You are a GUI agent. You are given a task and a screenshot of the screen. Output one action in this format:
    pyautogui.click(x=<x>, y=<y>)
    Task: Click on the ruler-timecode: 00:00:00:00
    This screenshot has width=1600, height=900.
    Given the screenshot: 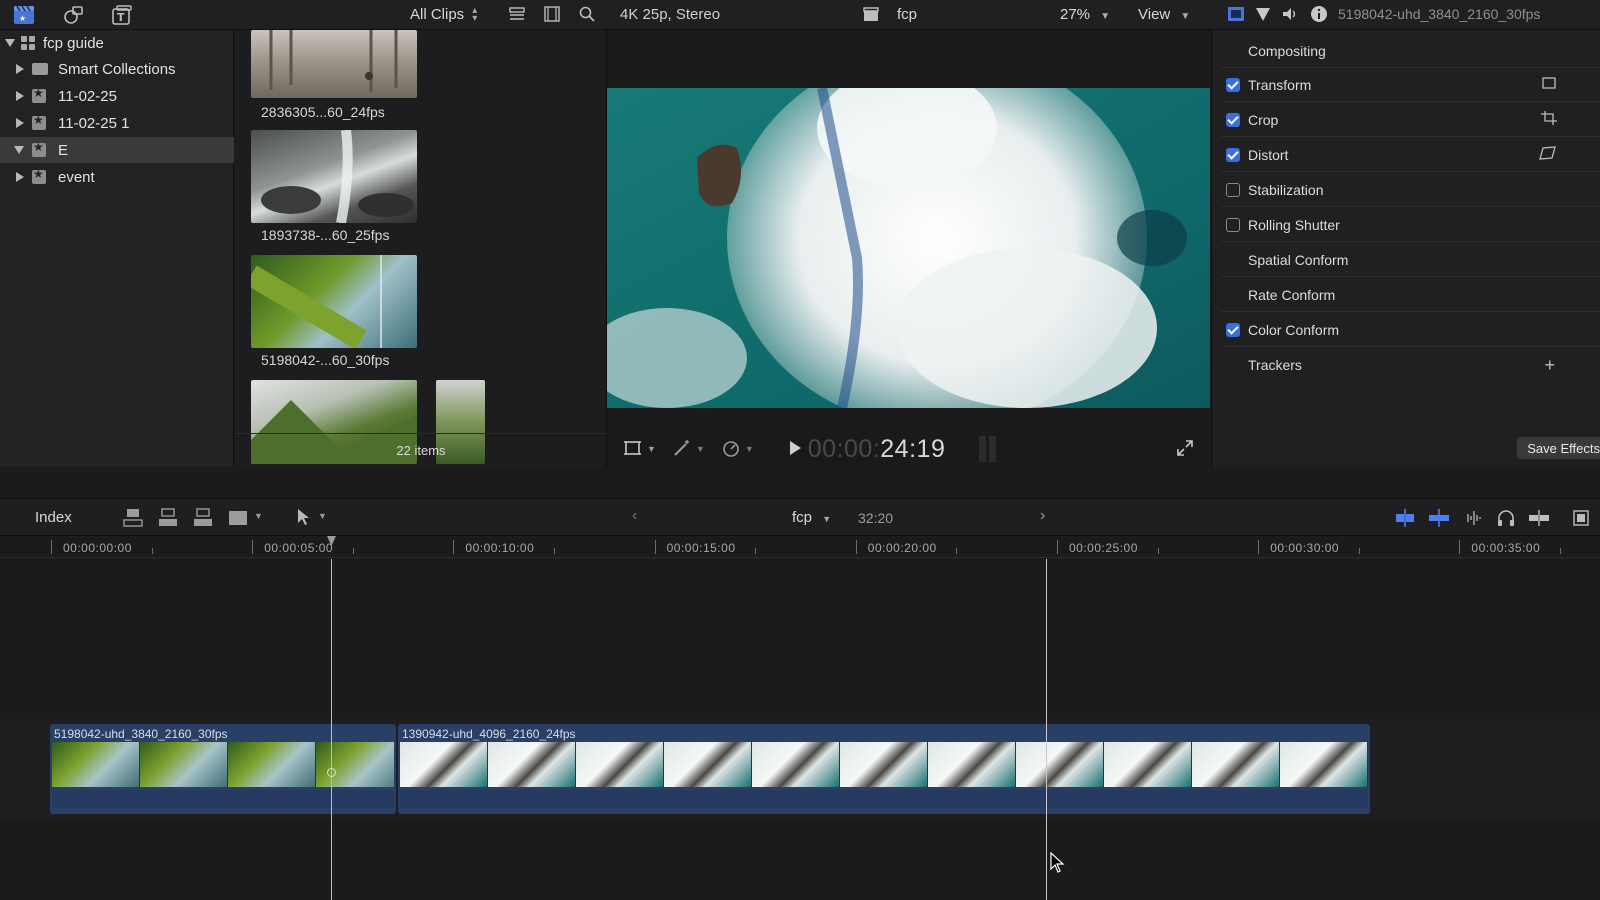 What is the action you would take?
    pyautogui.click(x=97, y=548)
    